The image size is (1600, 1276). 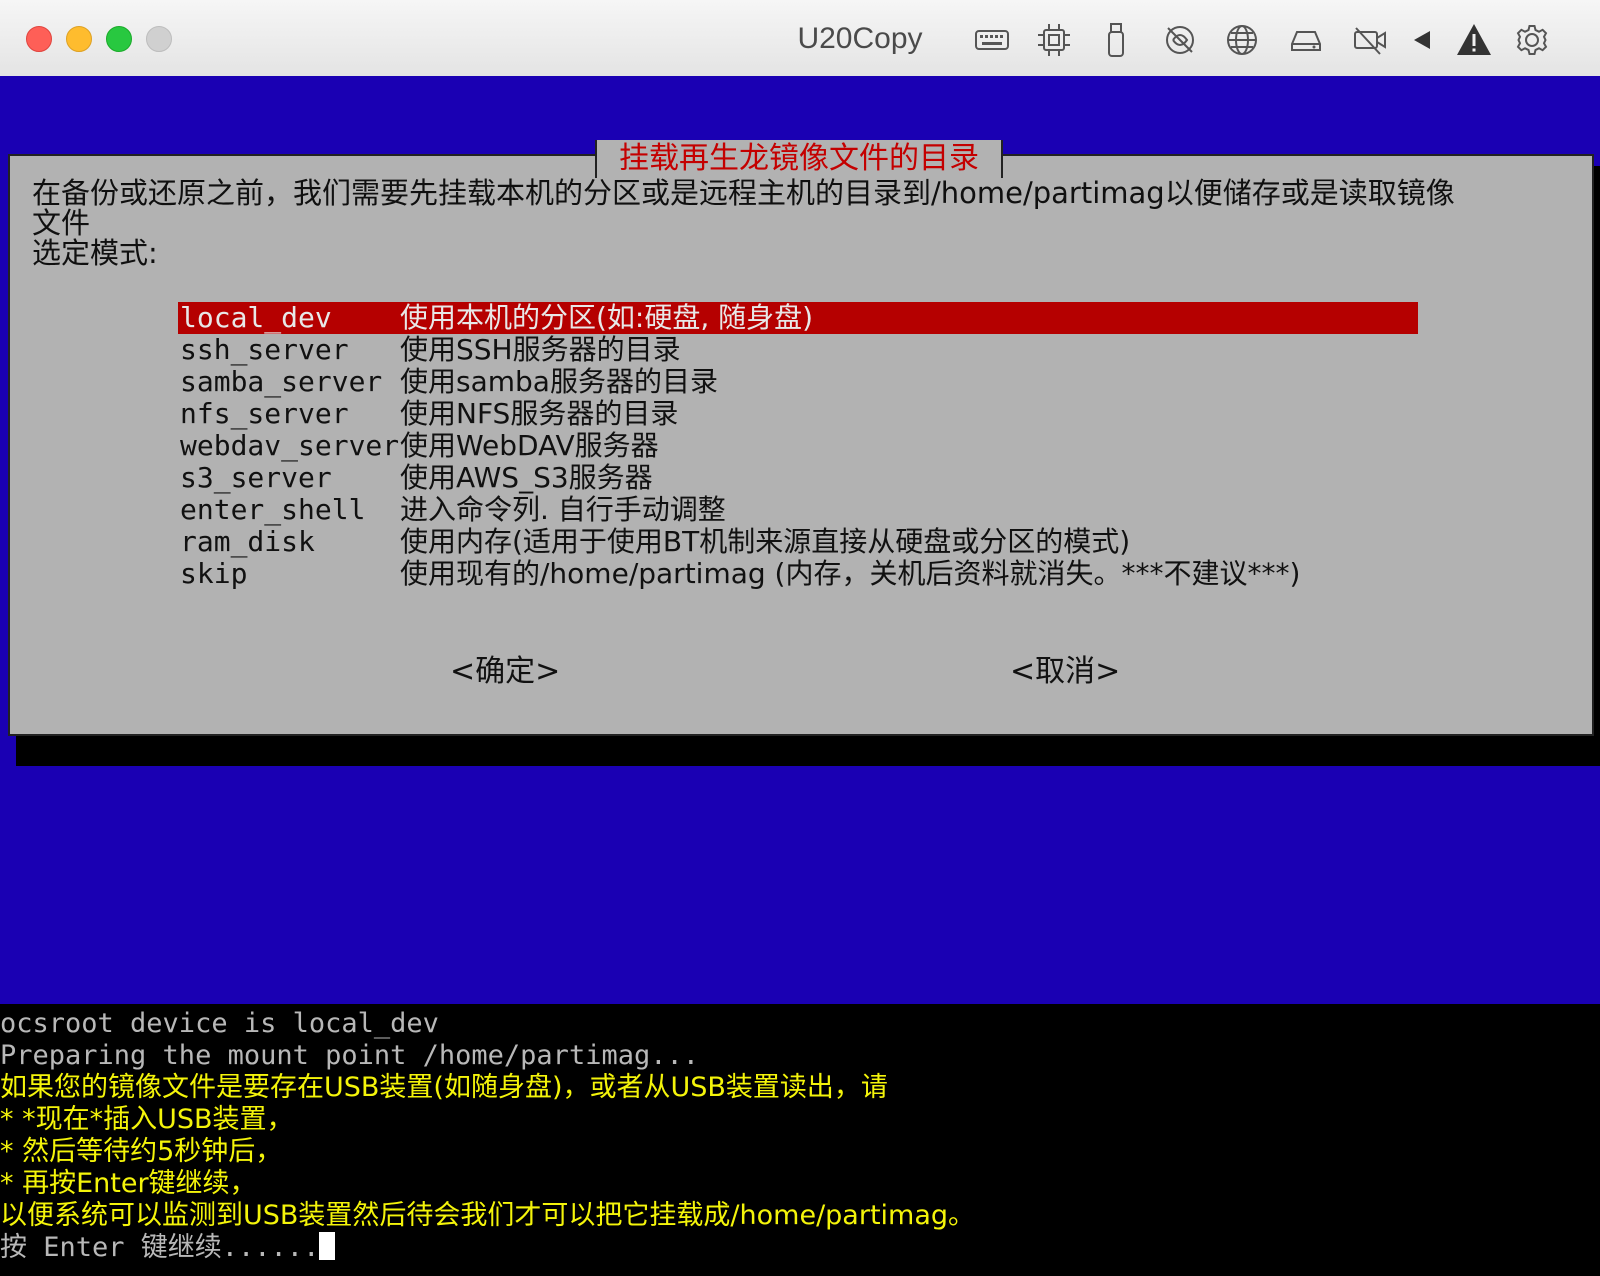 I want to click on close-button, so click(x=39, y=39).